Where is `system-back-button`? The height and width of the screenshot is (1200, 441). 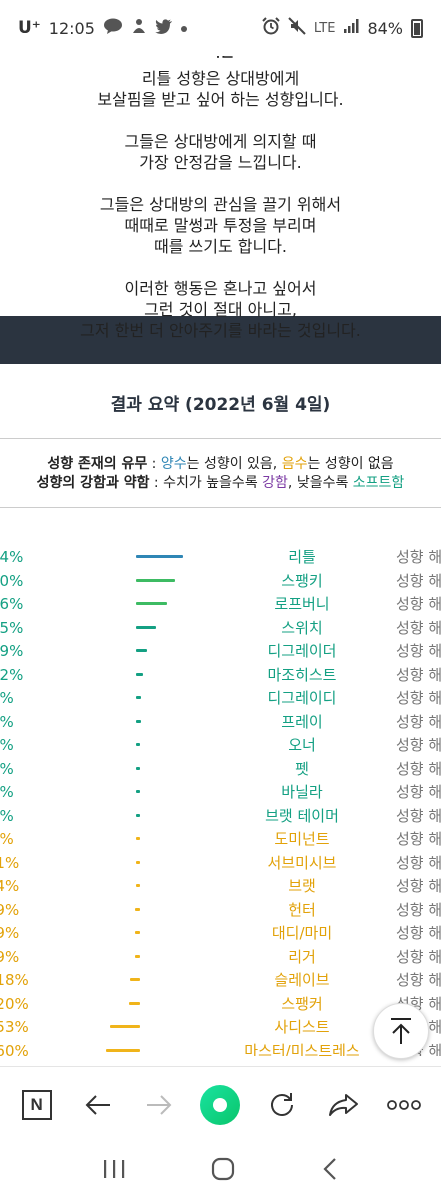
system-back-button is located at coordinates (330, 1171).